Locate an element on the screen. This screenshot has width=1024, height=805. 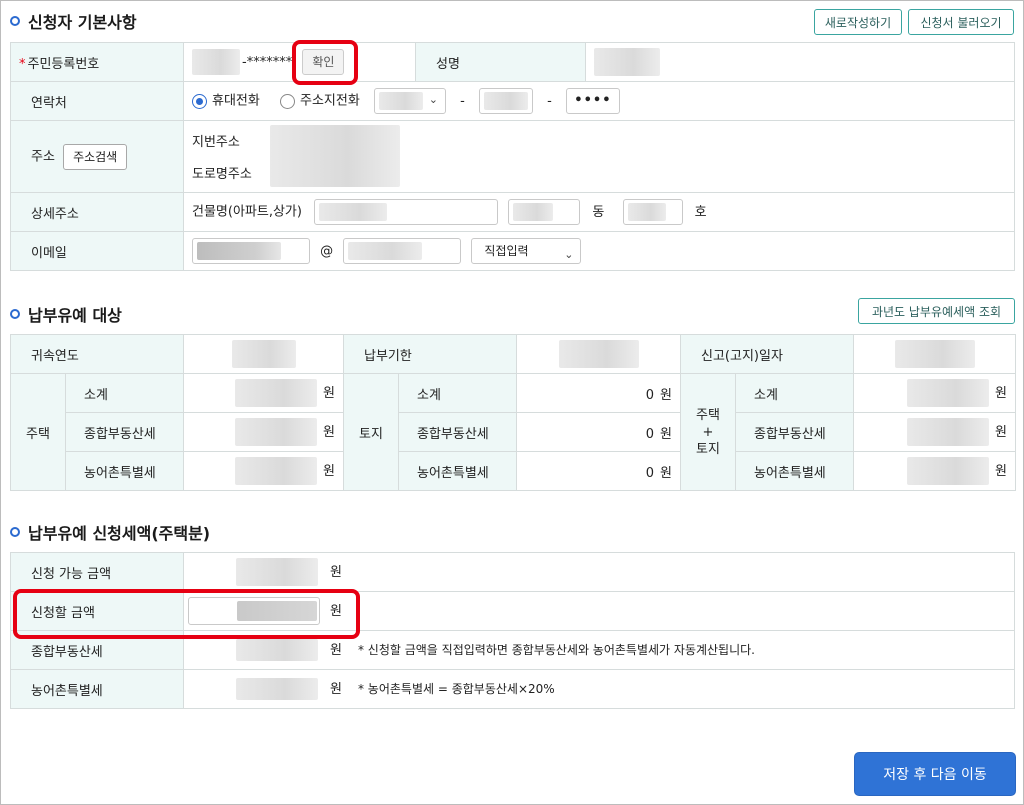
year-label: 귀속연도 is located at coordinates (97, 354).